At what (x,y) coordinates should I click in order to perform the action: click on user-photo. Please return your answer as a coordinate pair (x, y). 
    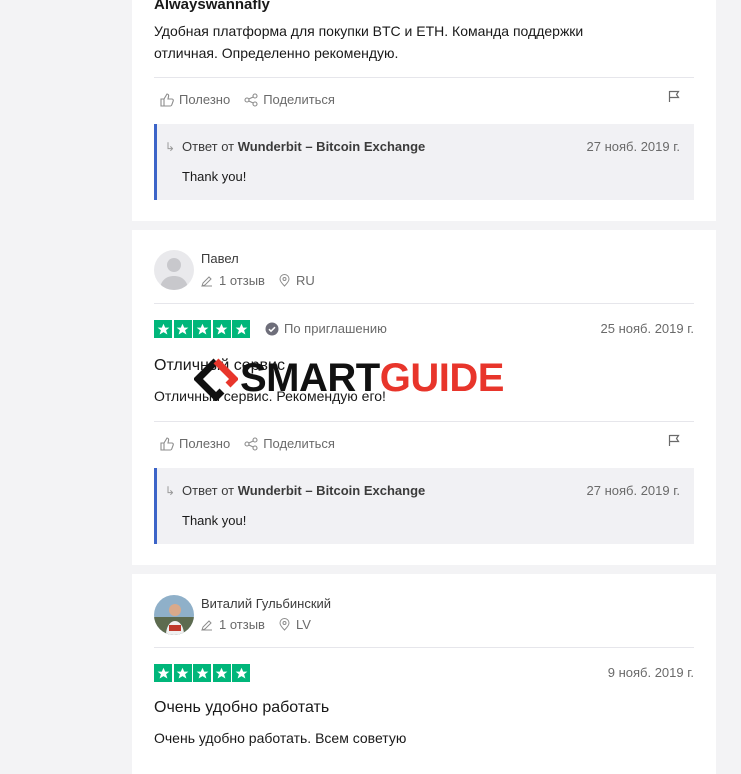
    Looking at the image, I should click on (174, 615).